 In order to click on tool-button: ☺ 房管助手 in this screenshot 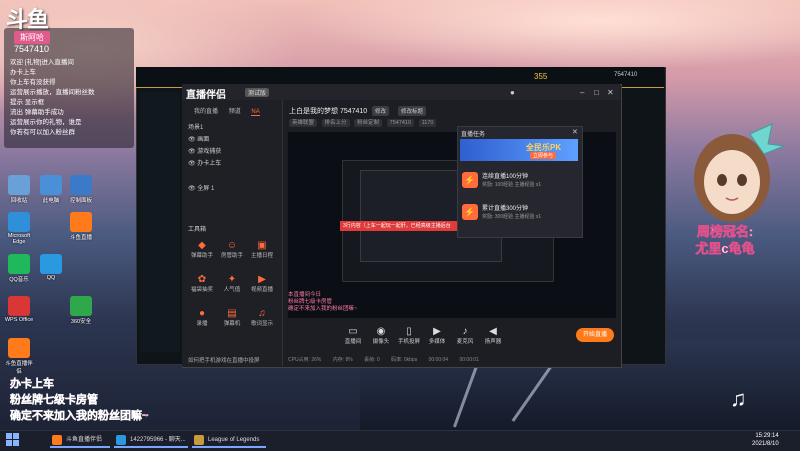, I will do `click(232, 249)`.